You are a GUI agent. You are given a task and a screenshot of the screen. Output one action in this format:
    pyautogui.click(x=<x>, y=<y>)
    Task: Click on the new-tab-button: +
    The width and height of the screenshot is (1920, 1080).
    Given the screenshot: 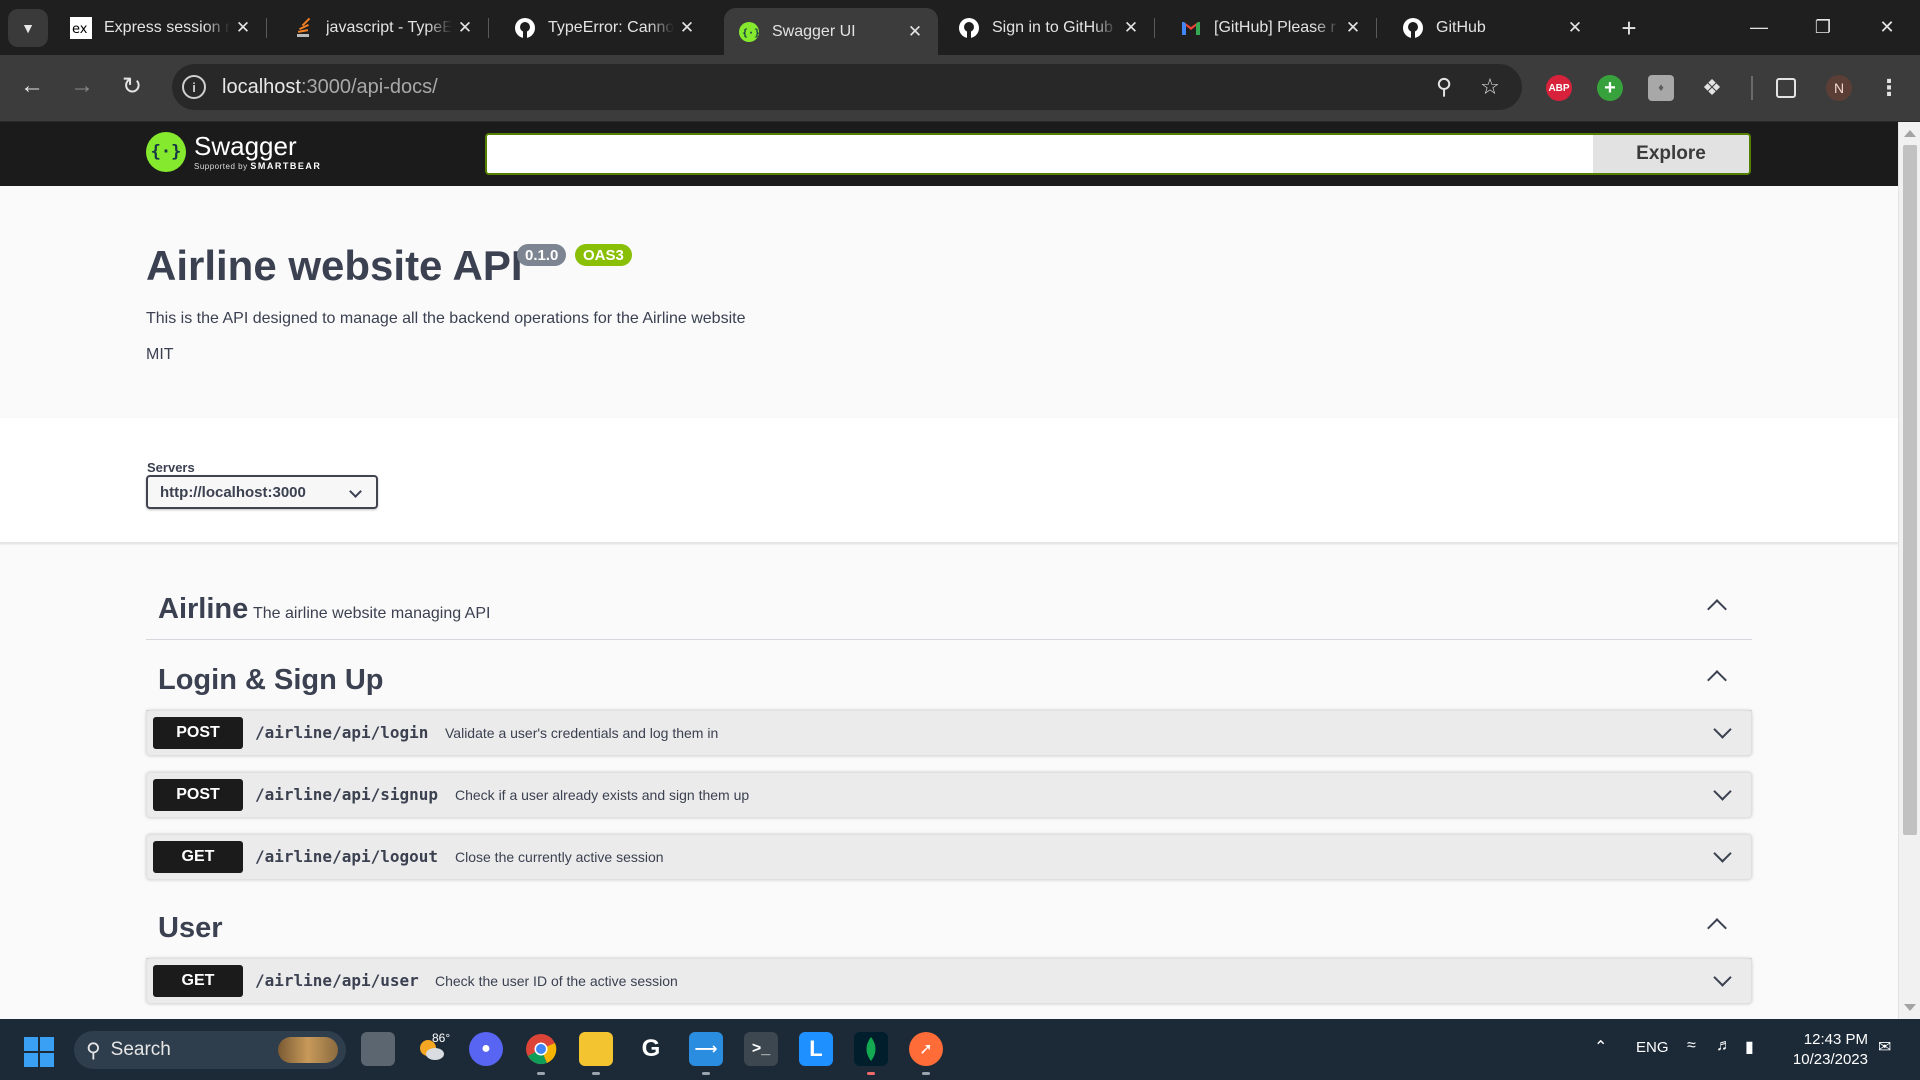 What is the action you would take?
    pyautogui.click(x=1629, y=27)
    